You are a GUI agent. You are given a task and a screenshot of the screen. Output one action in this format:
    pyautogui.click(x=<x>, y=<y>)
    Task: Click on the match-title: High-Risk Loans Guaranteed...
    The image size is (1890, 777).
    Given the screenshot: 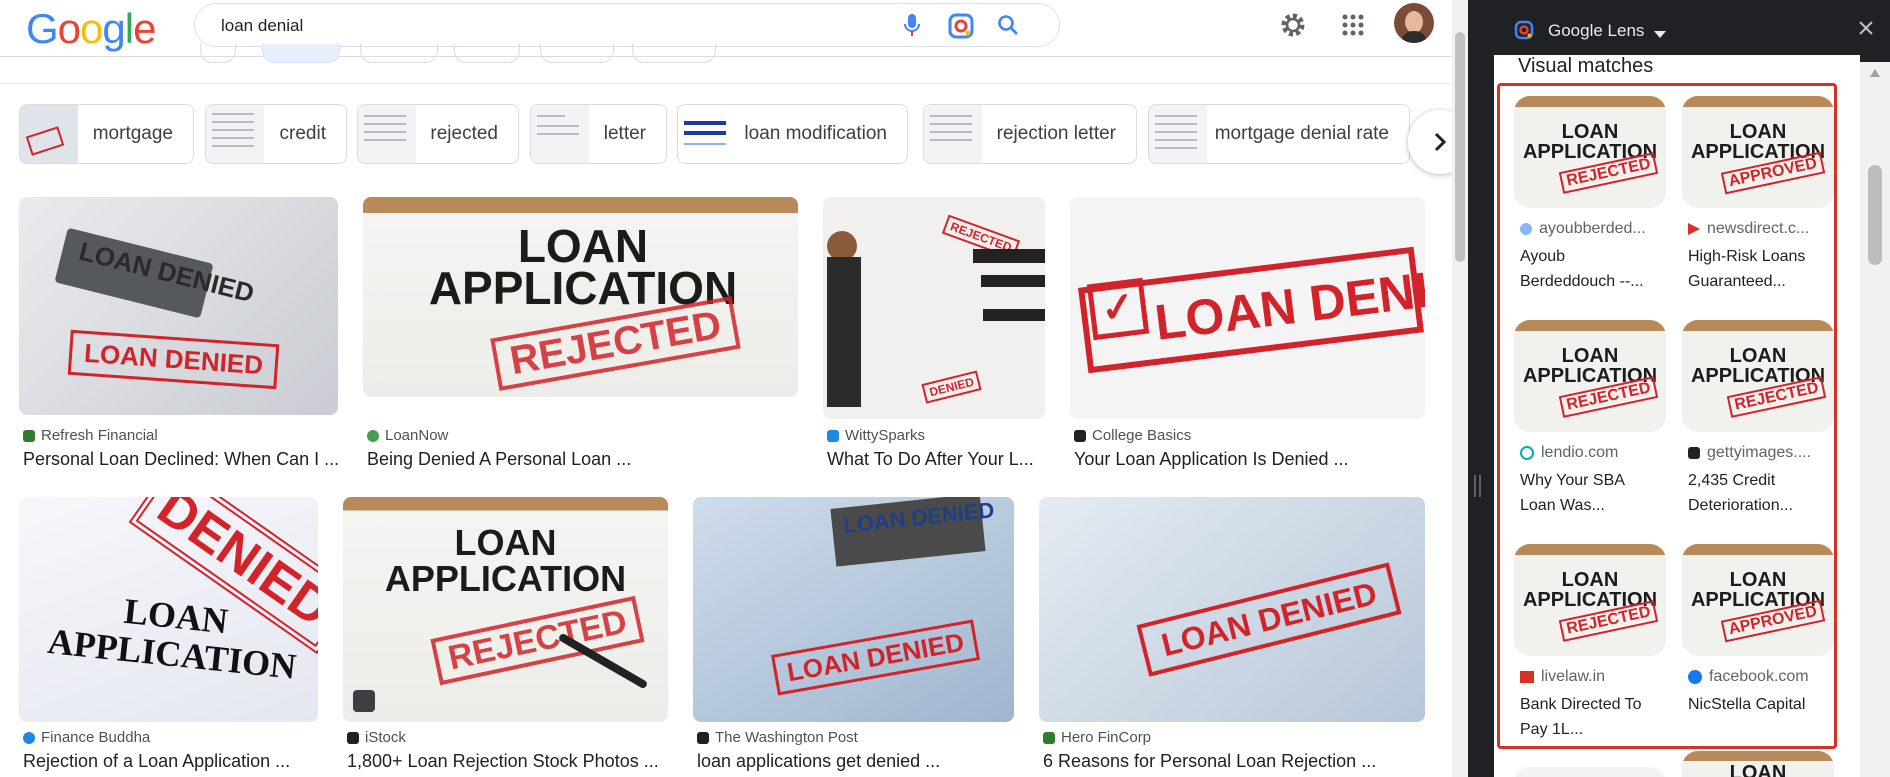 What is the action you would take?
    pyautogui.click(x=1762, y=269)
    